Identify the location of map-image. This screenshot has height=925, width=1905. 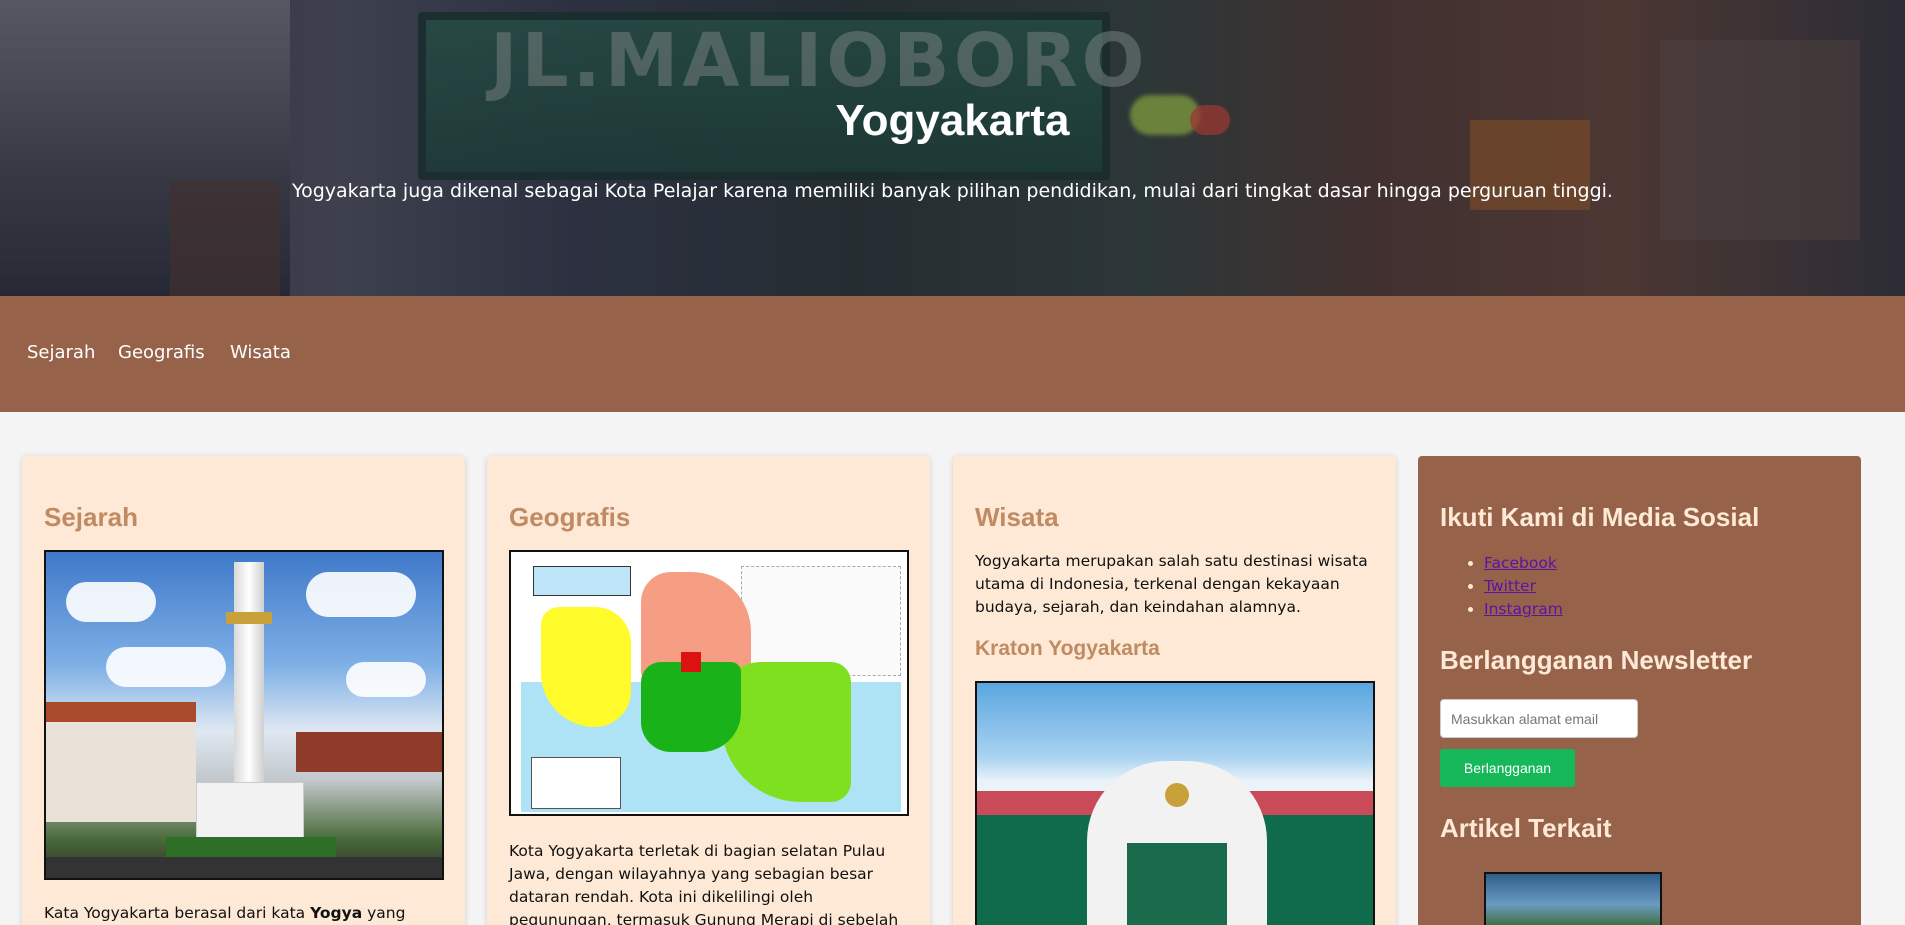
(709, 683).